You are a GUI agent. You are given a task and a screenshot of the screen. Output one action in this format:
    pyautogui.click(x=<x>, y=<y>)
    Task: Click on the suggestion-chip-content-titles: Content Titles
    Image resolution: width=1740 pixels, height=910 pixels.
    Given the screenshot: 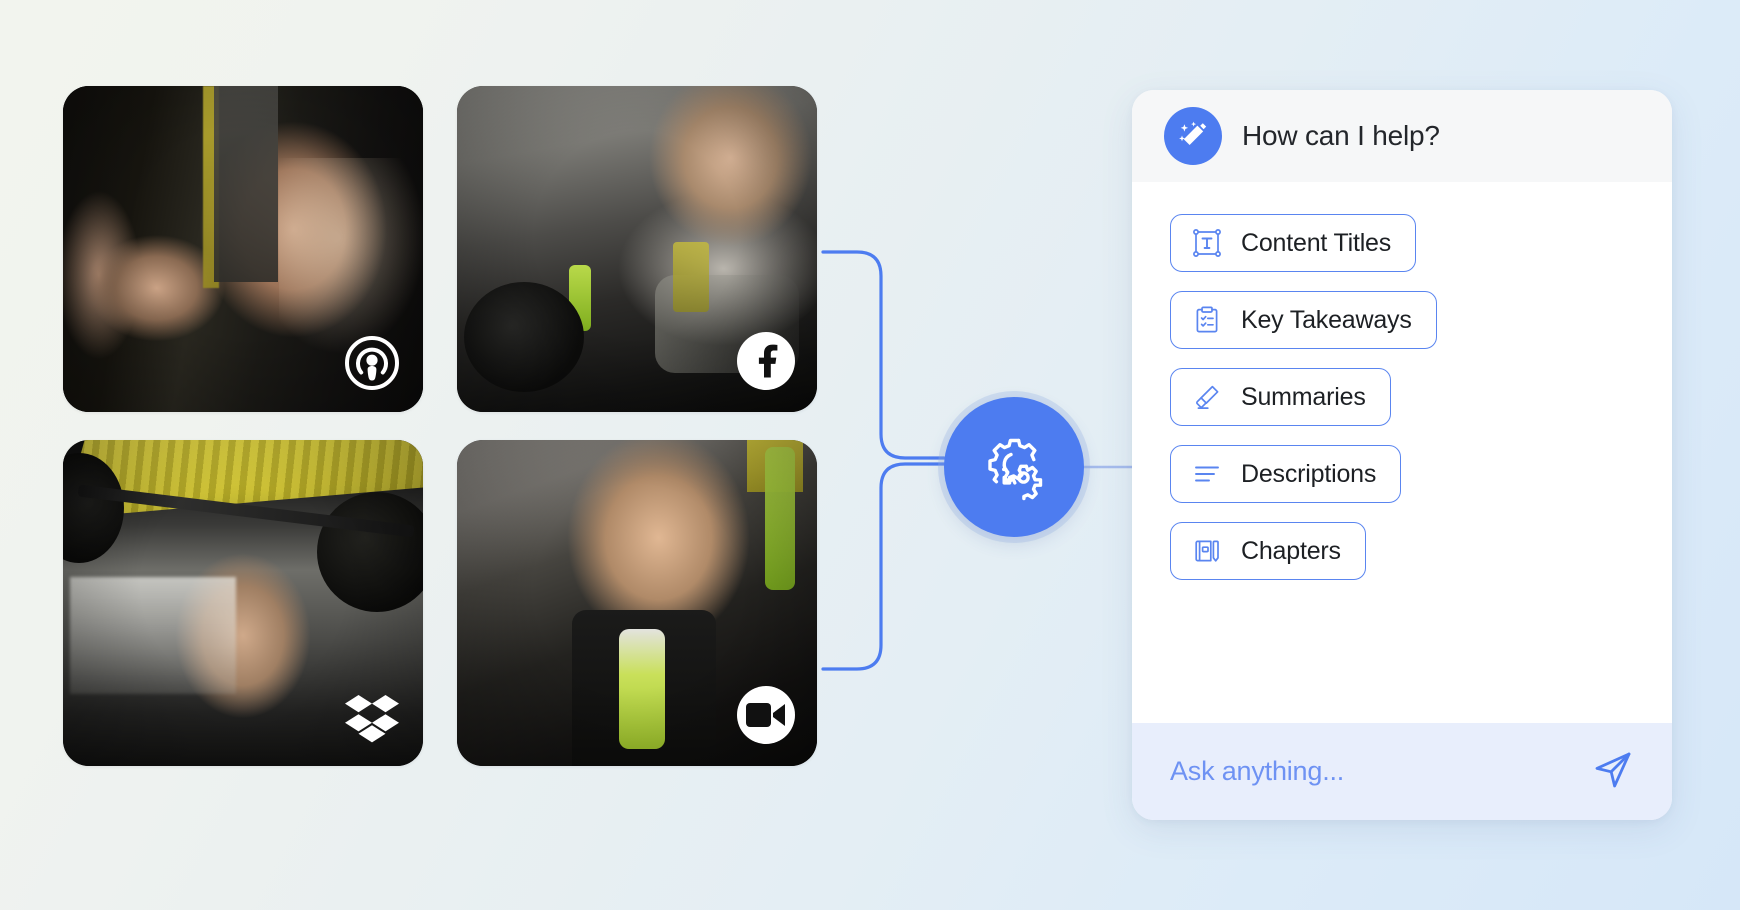 What is the action you would take?
    pyautogui.click(x=1293, y=243)
    